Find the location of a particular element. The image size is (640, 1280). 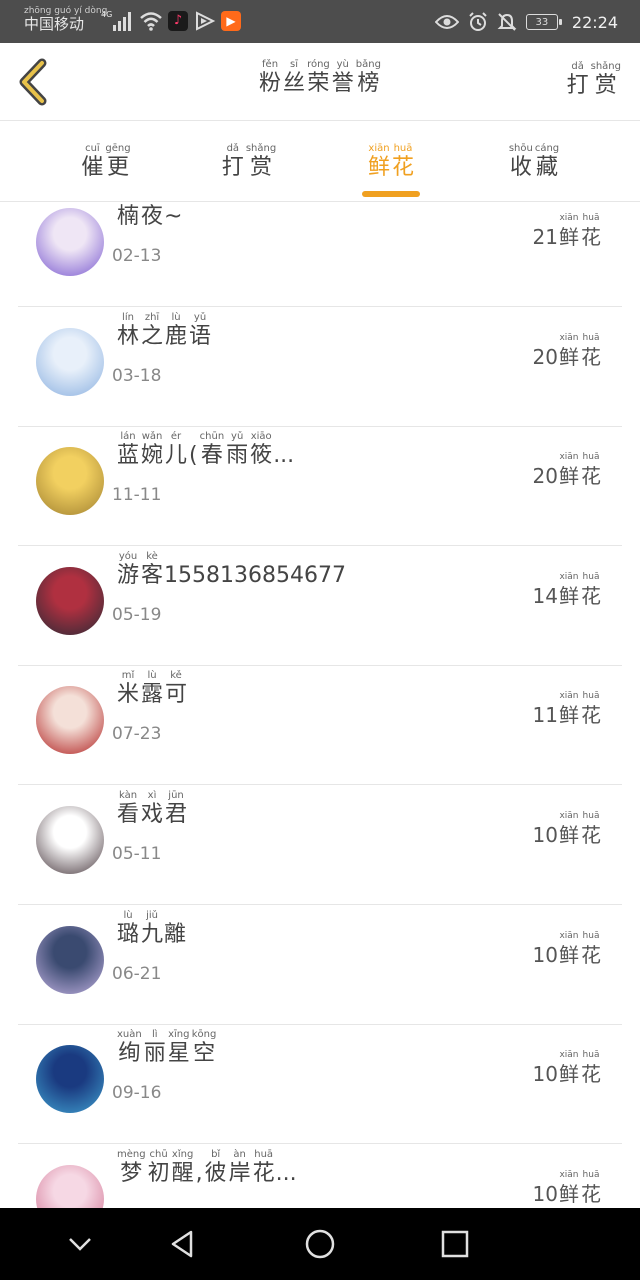

name-char: jūn 君 is located at coordinates (176, 808).